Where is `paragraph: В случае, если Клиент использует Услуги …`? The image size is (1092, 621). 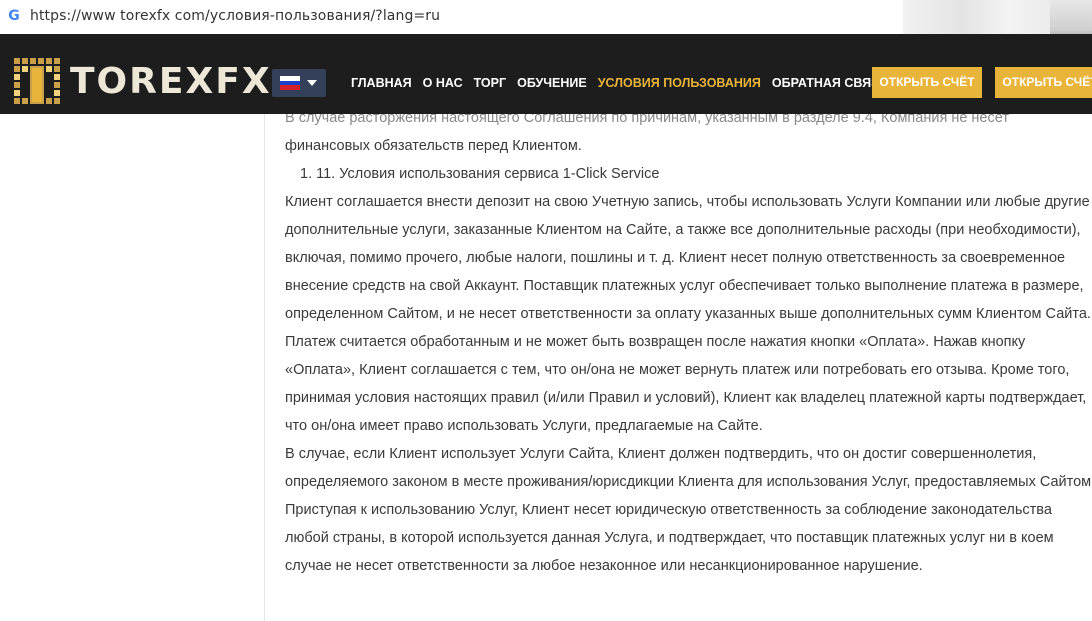
paragraph: В случае, если Клиент использует Услуги … is located at coordinates (688, 468).